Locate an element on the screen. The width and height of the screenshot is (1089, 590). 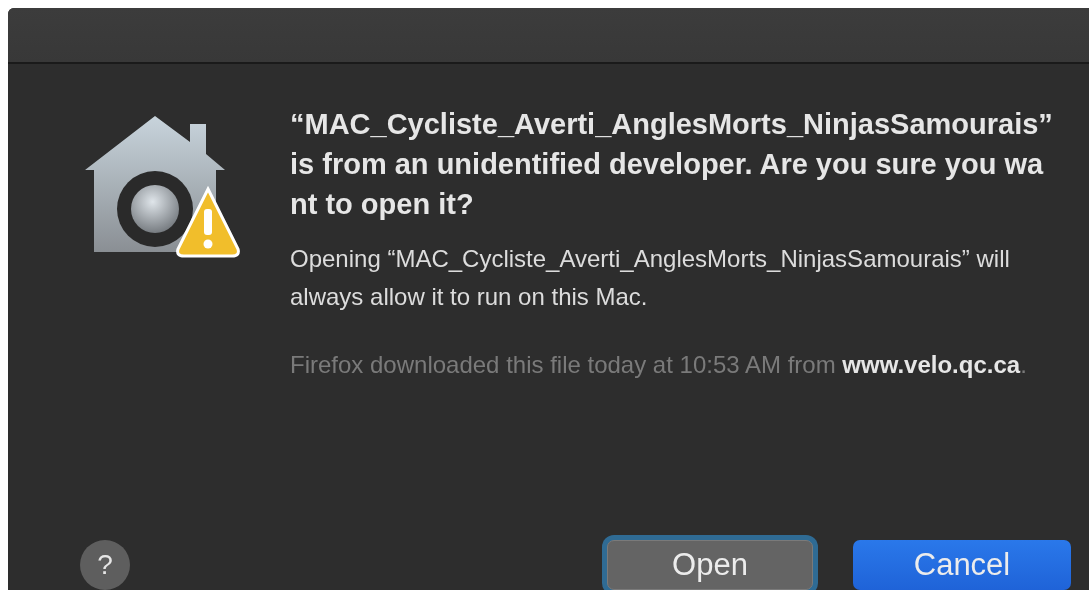
default-button: Cancel is located at coordinates (962, 565).